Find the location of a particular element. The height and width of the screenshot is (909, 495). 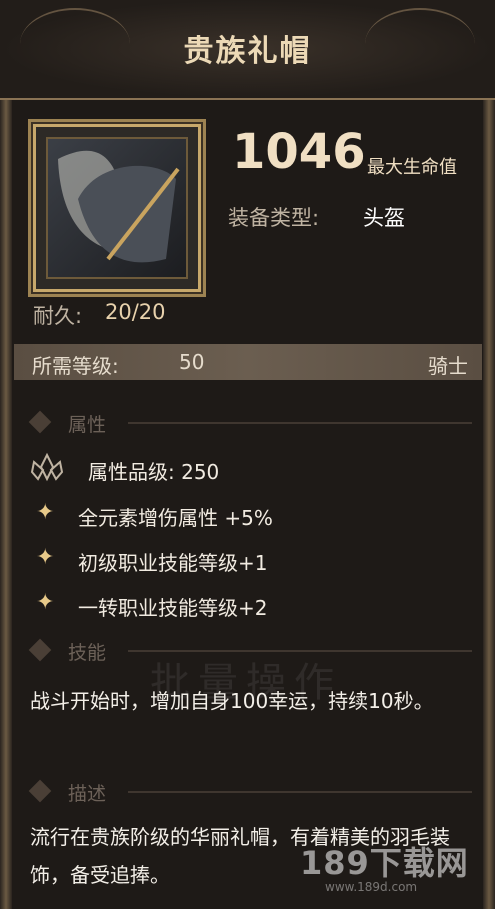

attribute-line: 初级职业技能等级+1 is located at coordinates (173, 563).